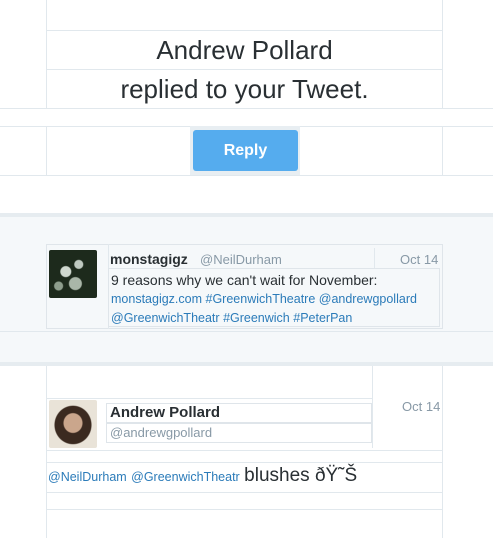  Describe the element at coordinates (301, 475) in the screenshot. I see `reply-text: blushes ðŸ˜Š` at that location.